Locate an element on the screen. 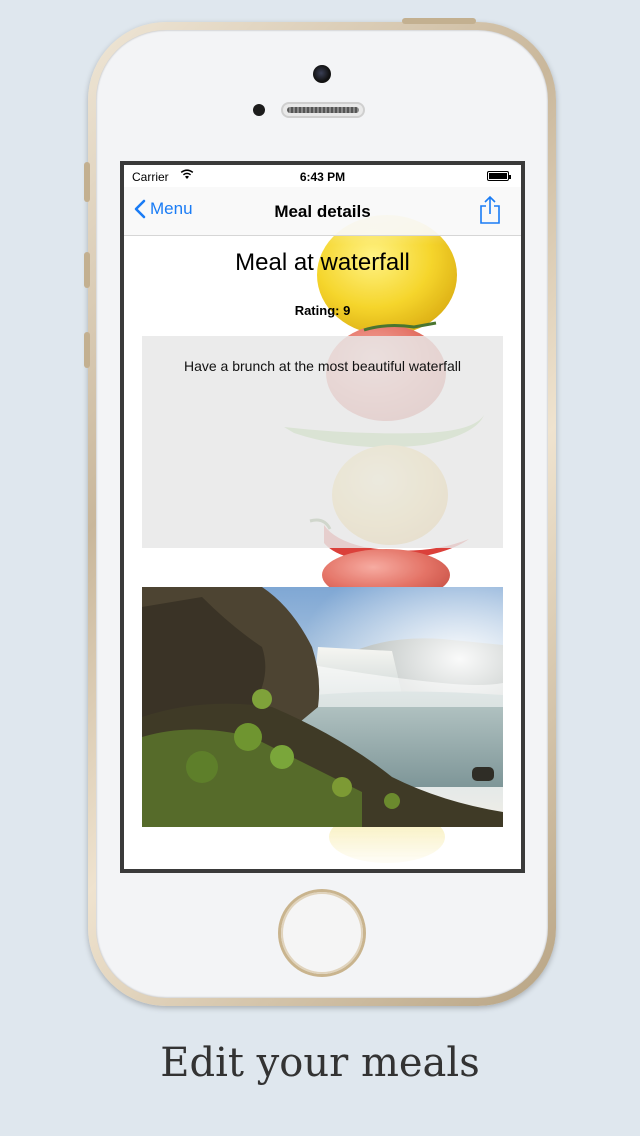 This screenshot has height=1136, width=640. marketing-caption: Edit your meals is located at coordinates (320, 1063).